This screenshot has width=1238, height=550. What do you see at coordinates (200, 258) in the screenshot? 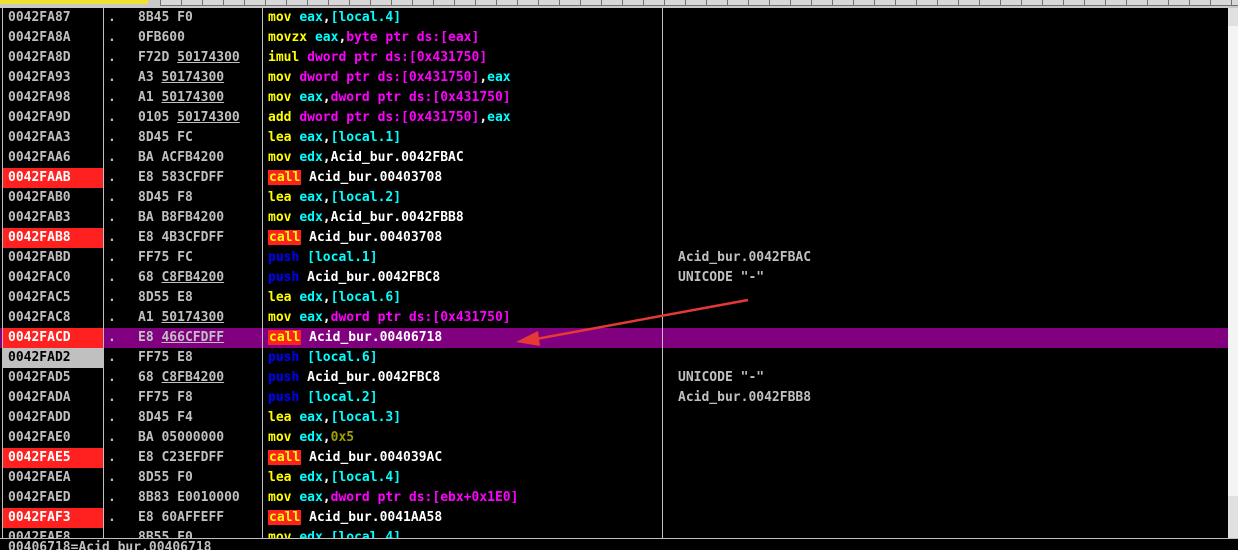
I see `hex-dump-cell: FF75 FC` at bounding box center [200, 258].